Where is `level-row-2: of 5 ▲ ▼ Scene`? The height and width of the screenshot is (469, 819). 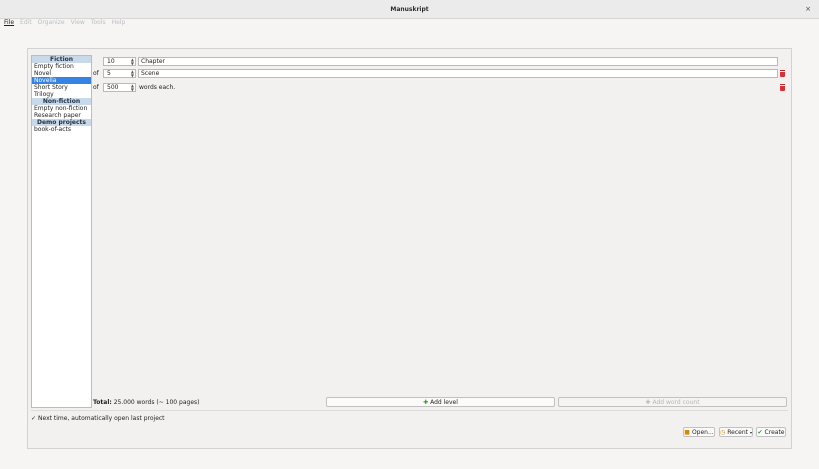
level-row-2: of 5 ▲ ▼ Scene is located at coordinates (435, 73).